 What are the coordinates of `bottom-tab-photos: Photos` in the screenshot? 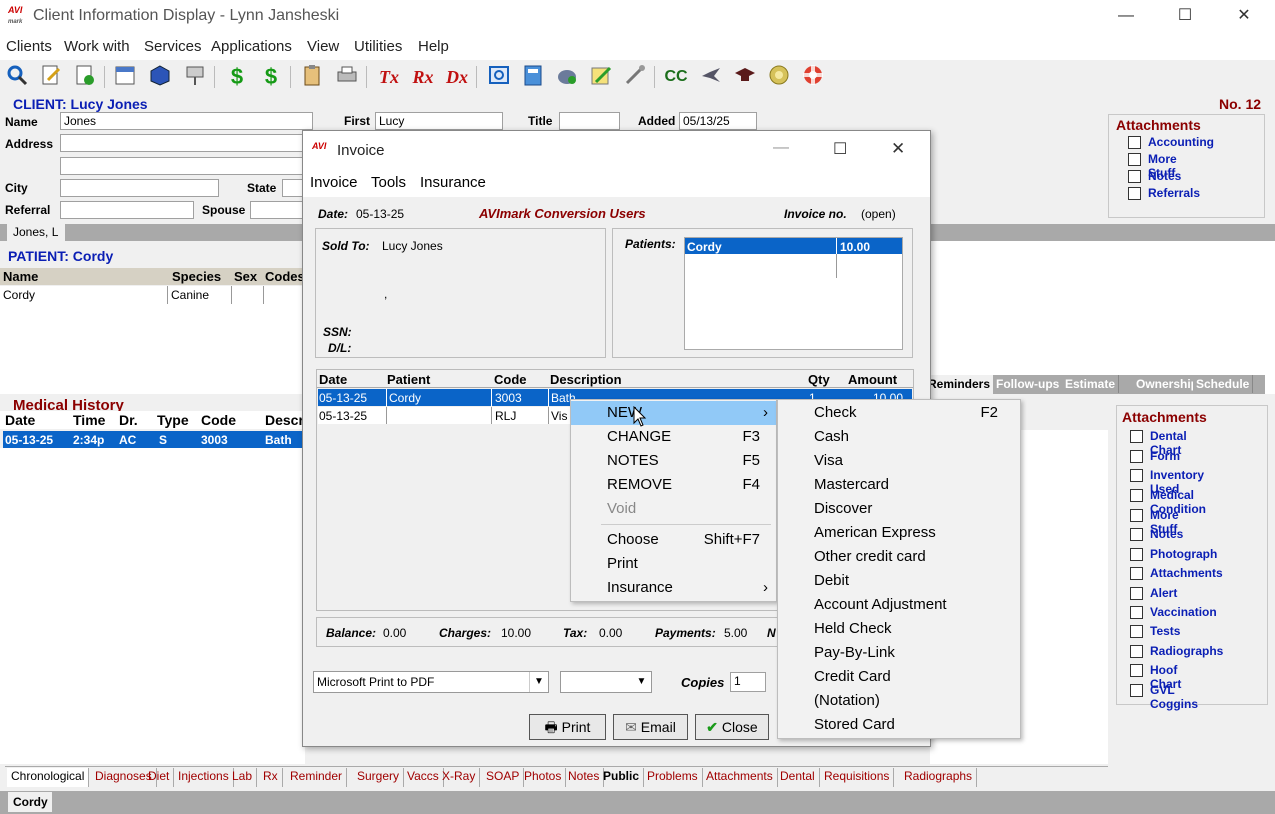 It's located at (543, 777).